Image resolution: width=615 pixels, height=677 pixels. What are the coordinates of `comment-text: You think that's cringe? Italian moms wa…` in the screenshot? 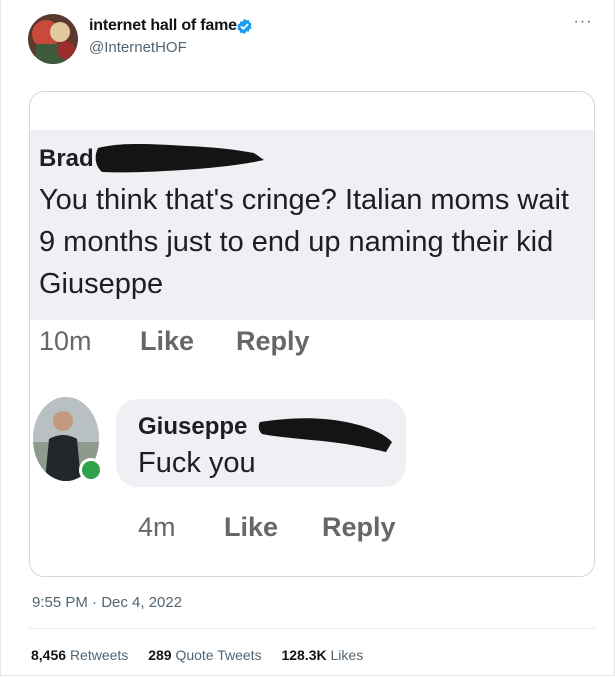 It's located at (304, 242).